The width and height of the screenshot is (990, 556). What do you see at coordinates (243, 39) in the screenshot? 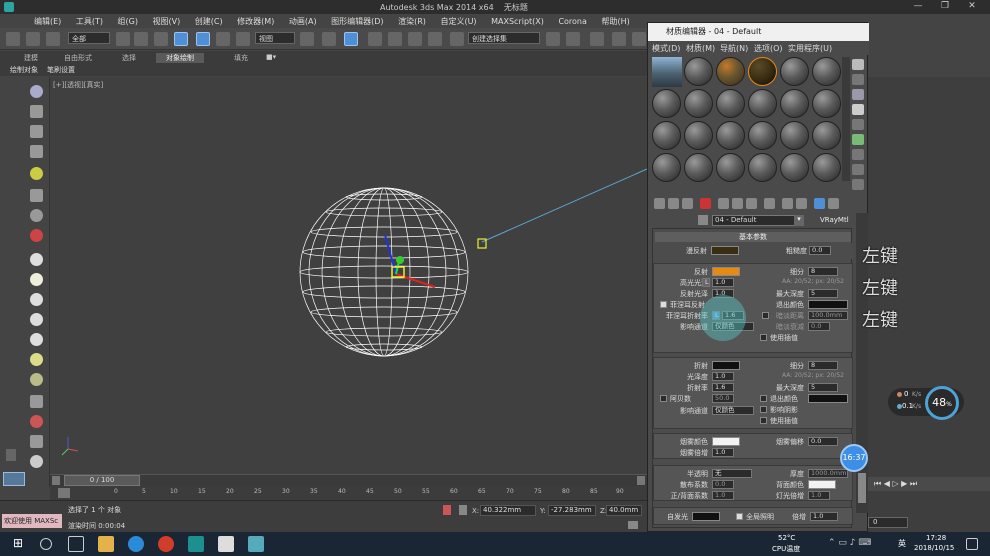
I see `select-scale-icon` at bounding box center [243, 39].